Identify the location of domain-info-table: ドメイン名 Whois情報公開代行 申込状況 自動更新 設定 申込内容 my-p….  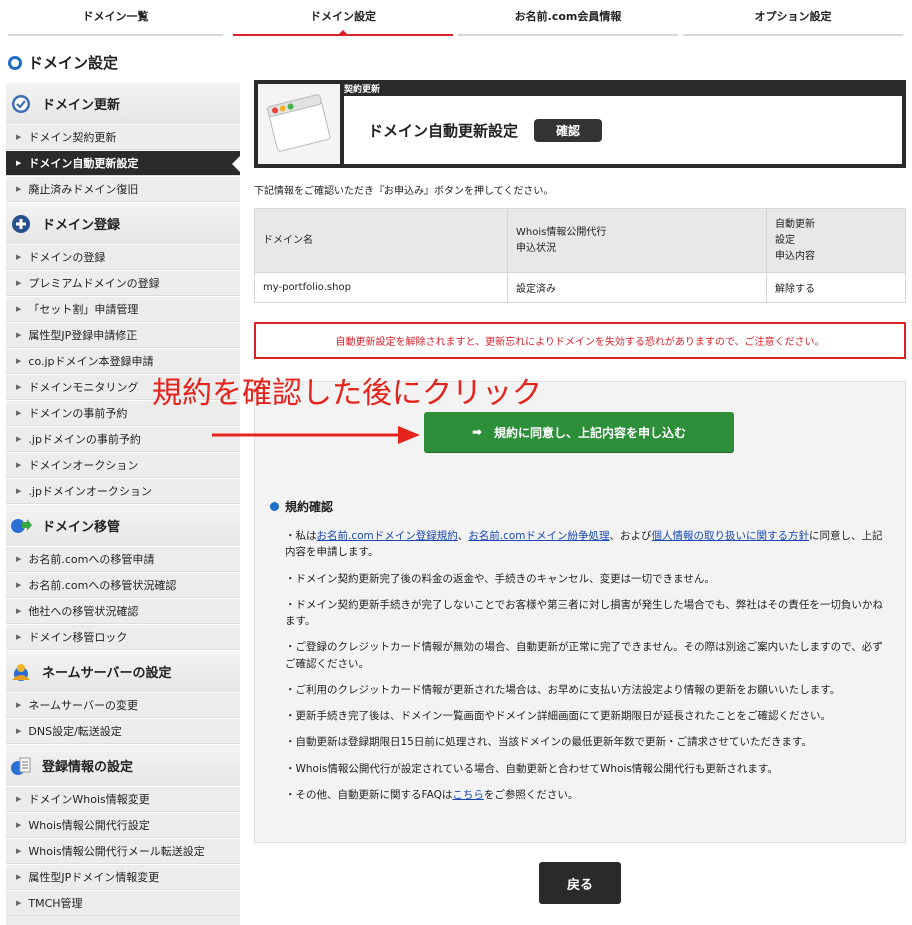
(580, 255).